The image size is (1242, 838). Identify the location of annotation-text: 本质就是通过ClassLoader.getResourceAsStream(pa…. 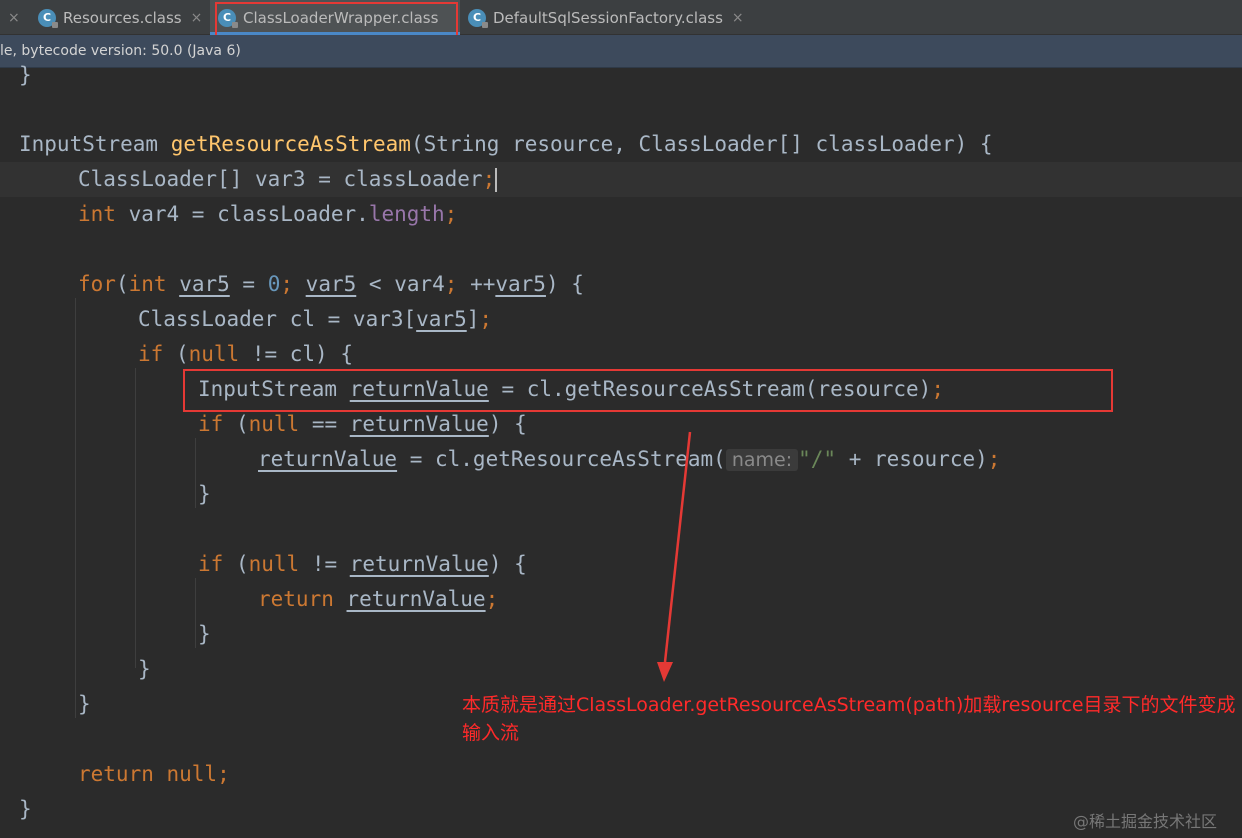
(849, 719).